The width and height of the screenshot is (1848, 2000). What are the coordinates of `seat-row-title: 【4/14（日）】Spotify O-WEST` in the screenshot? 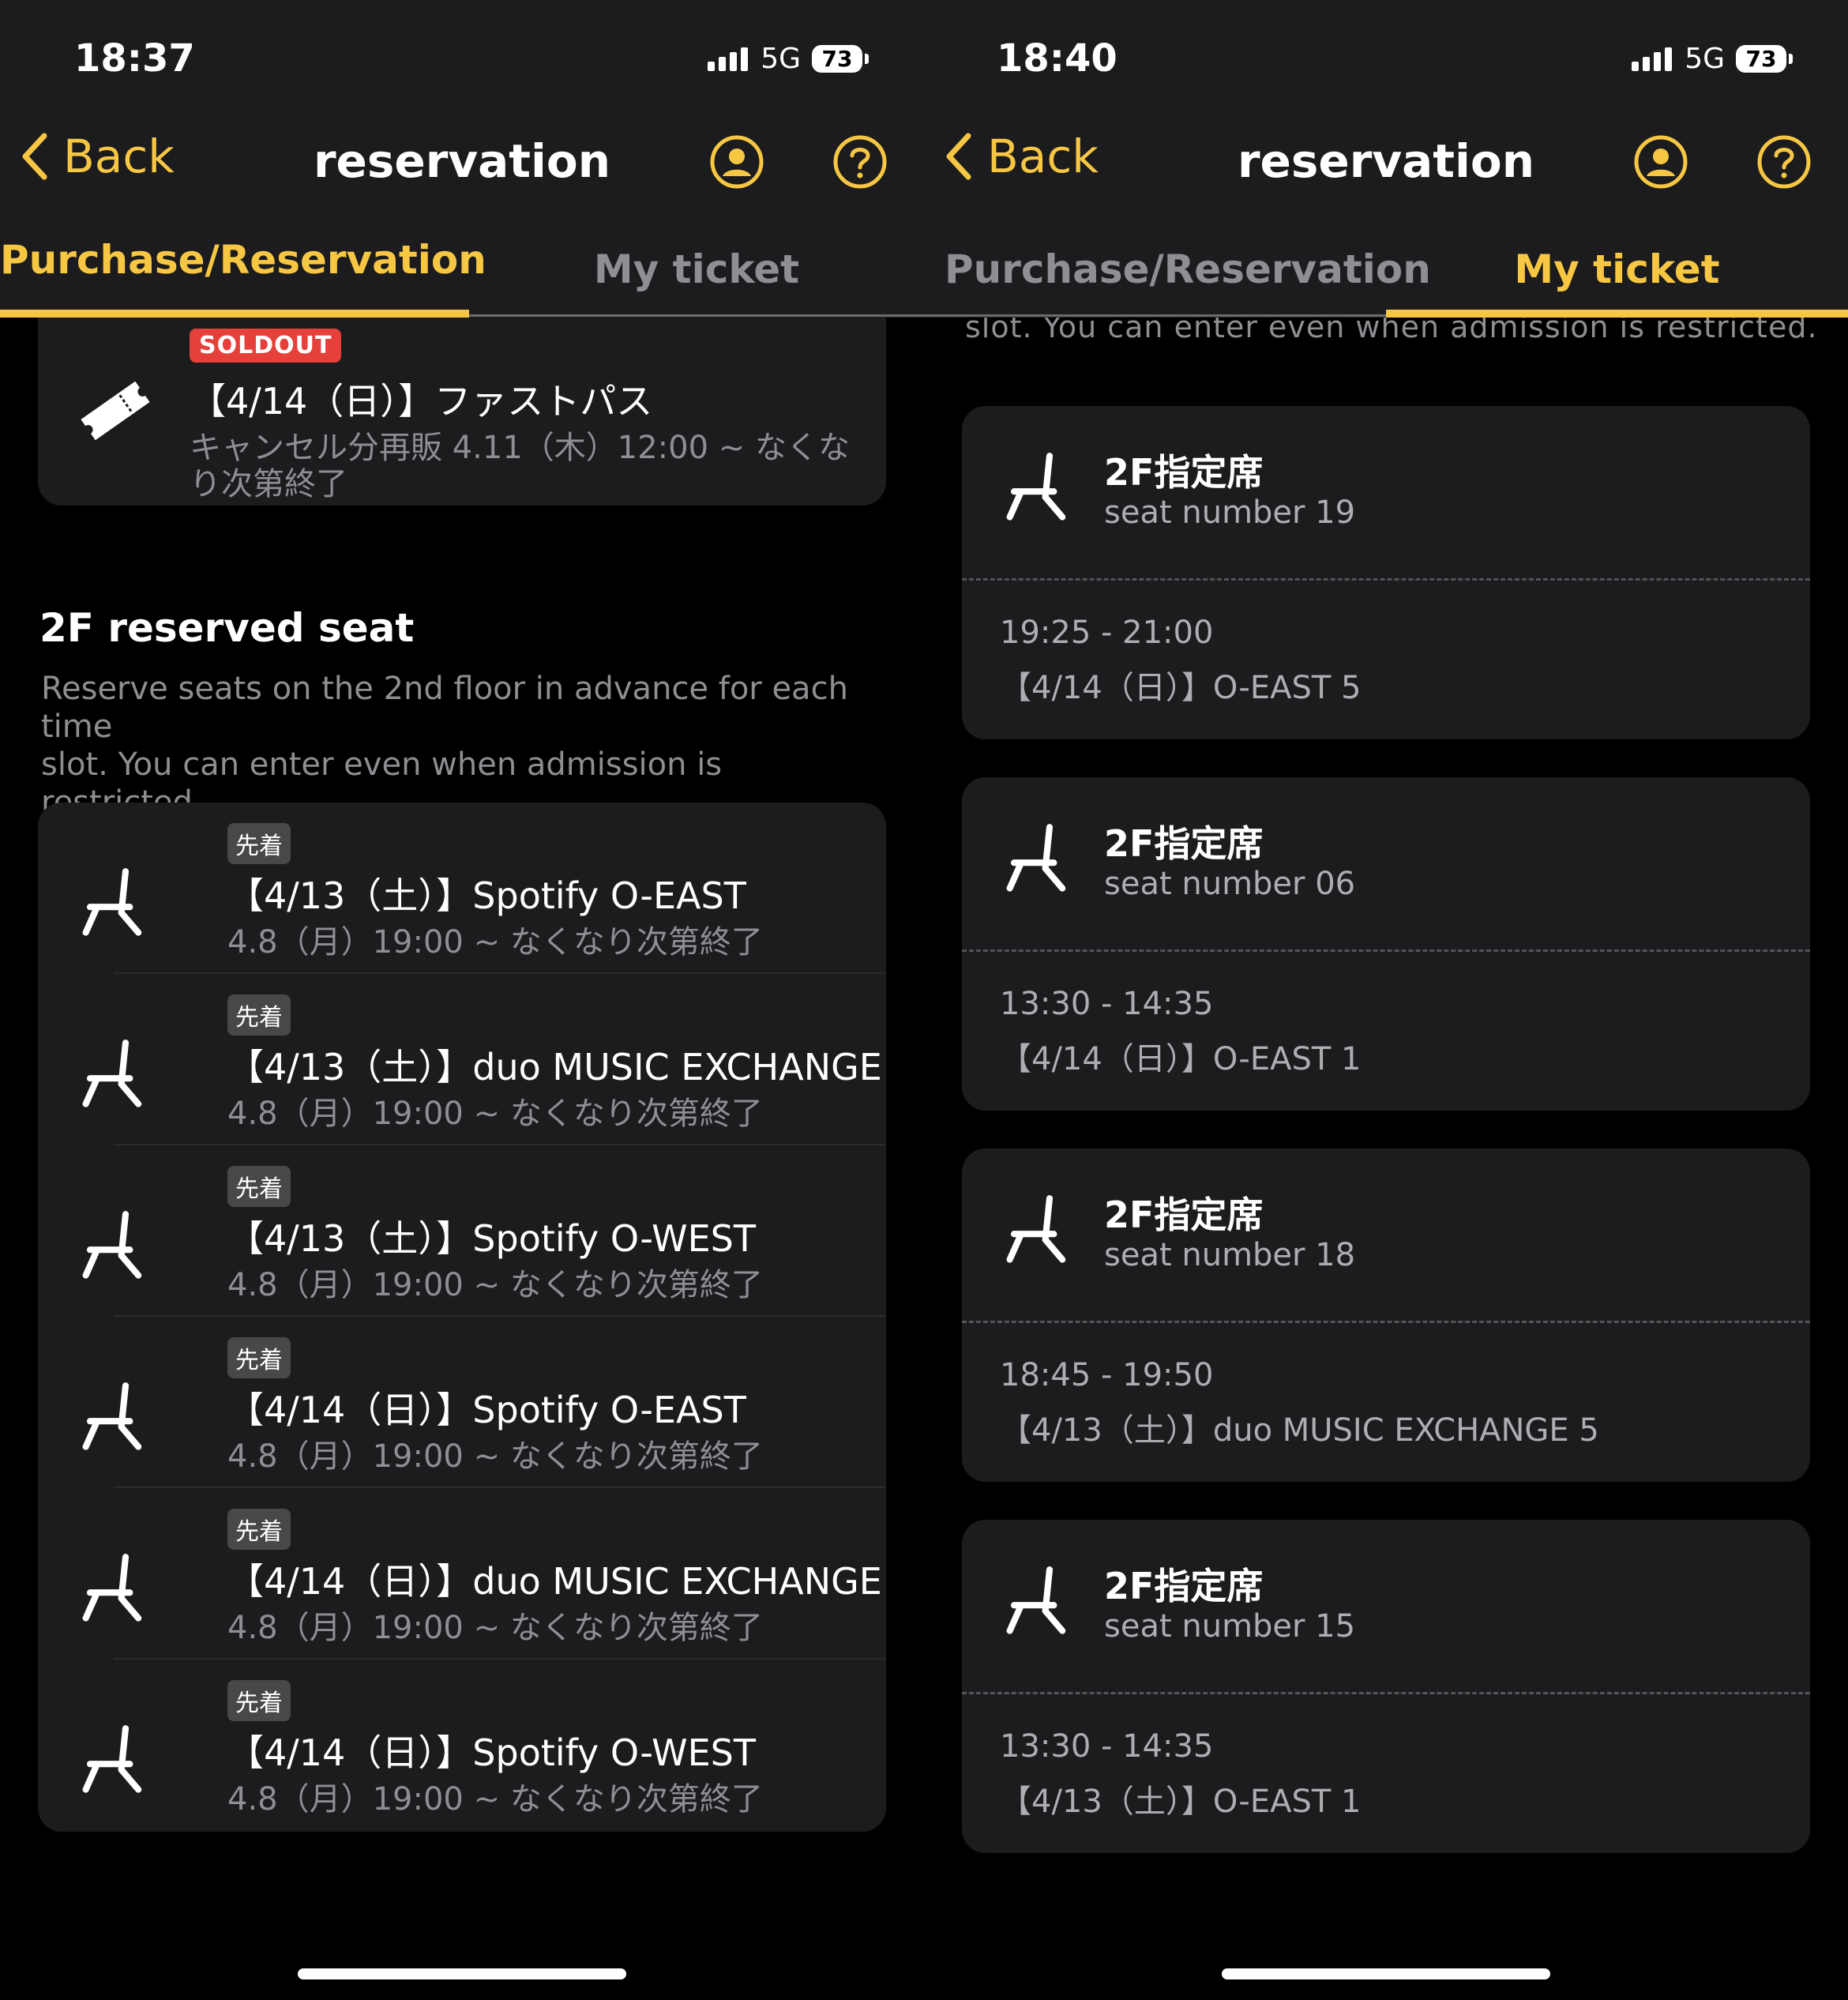 It's located at (491, 1752).